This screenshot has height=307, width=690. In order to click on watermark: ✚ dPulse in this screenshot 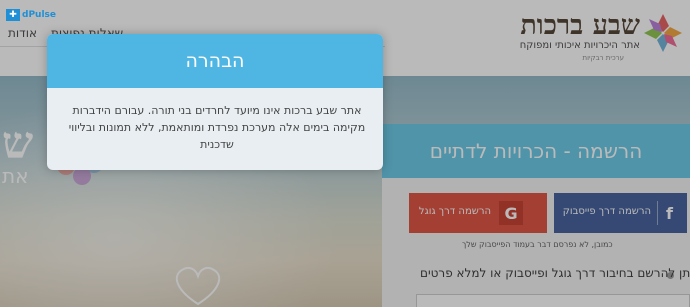, I will do `click(31, 15)`.